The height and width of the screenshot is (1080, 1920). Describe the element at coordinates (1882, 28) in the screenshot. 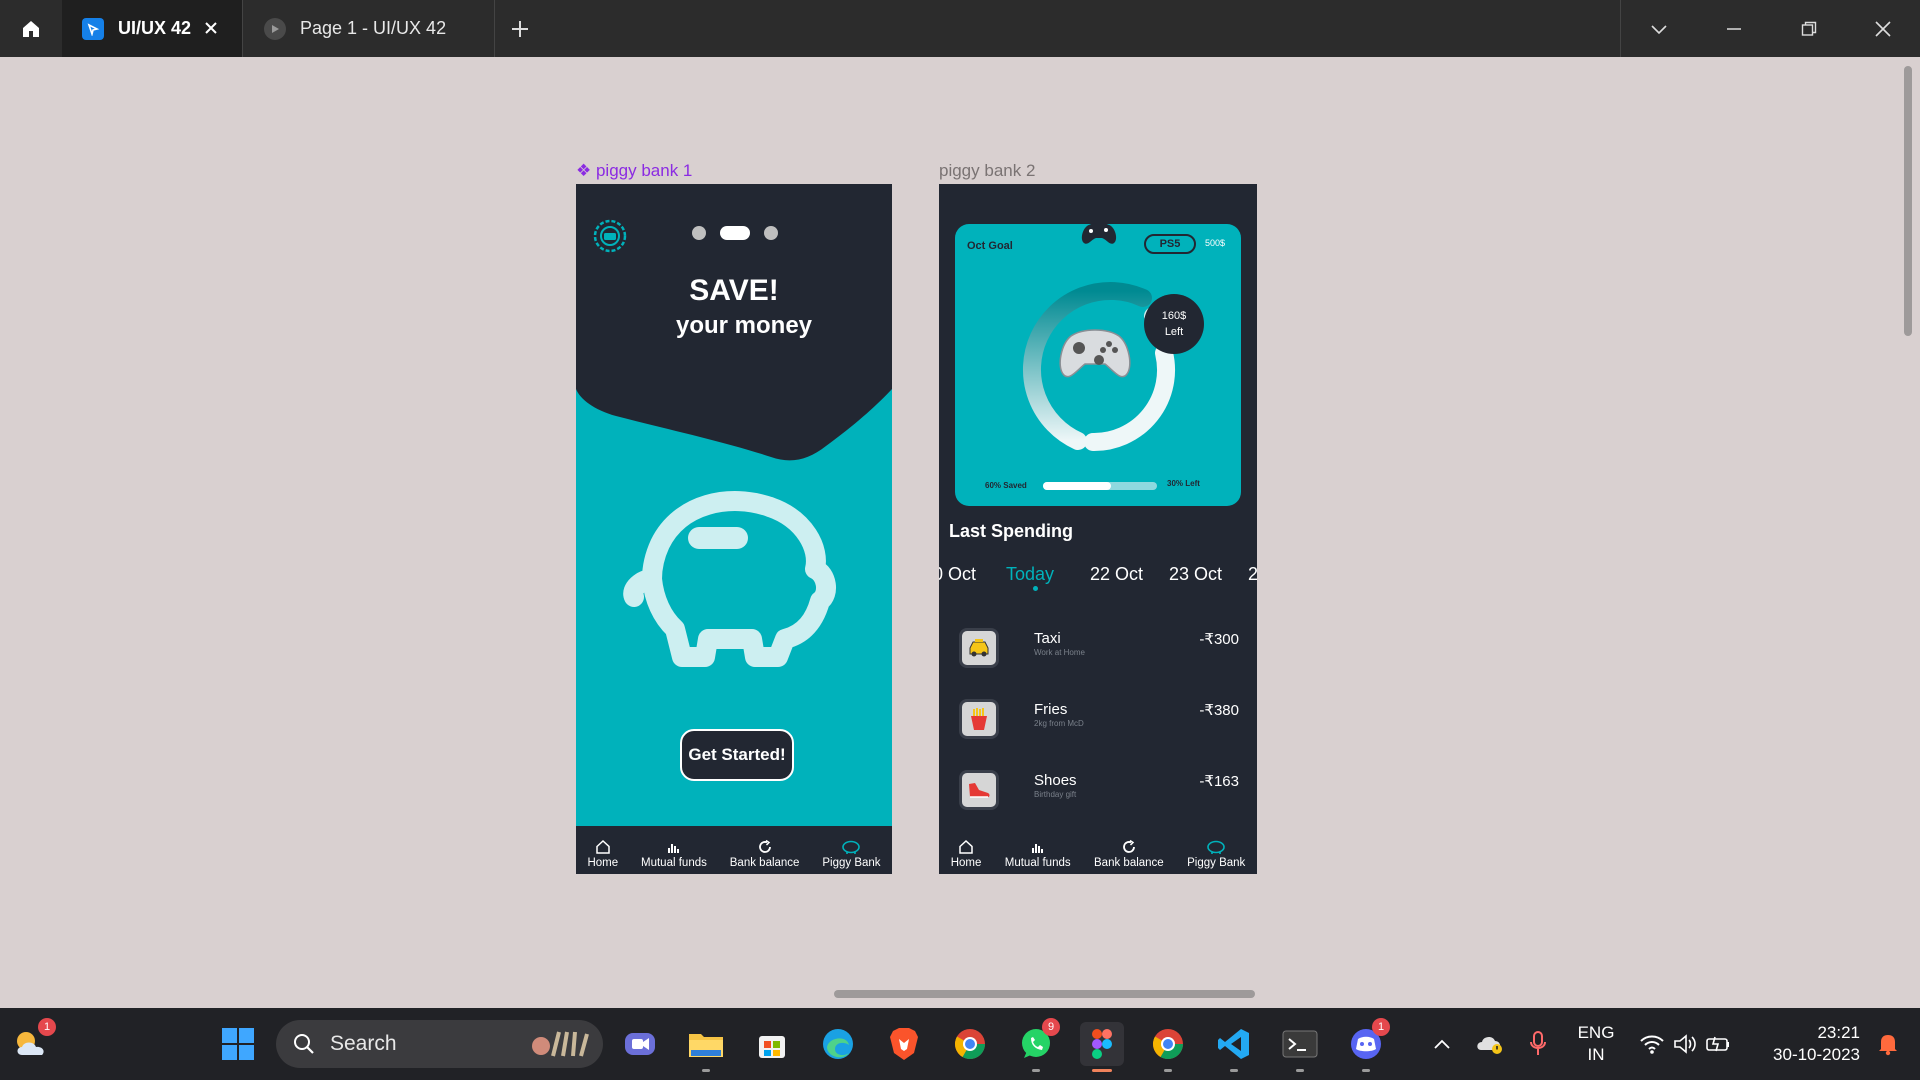

I see `close-window-button` at that location.